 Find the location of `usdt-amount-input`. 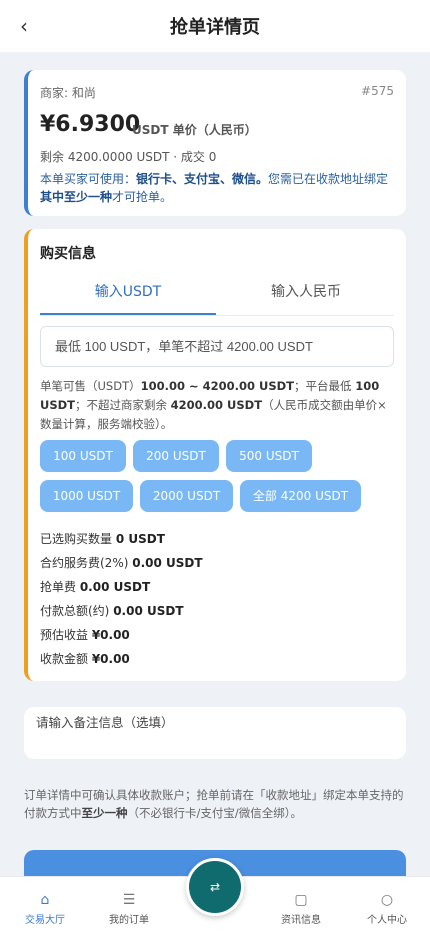

usdt-amount-input is located at coordinates (217, 346).